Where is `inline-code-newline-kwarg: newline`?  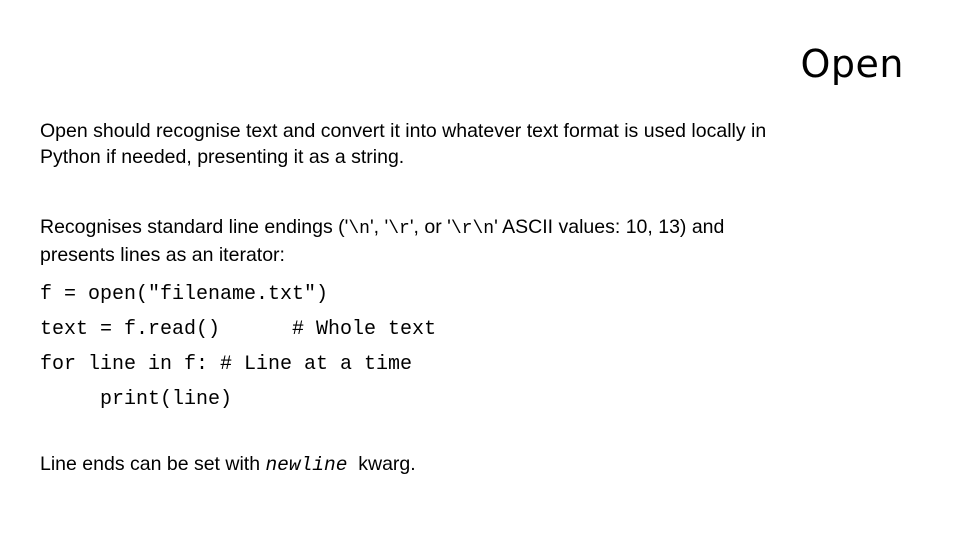
inline-code-newline-kwarg: newline is located at coordinates (306, 465).